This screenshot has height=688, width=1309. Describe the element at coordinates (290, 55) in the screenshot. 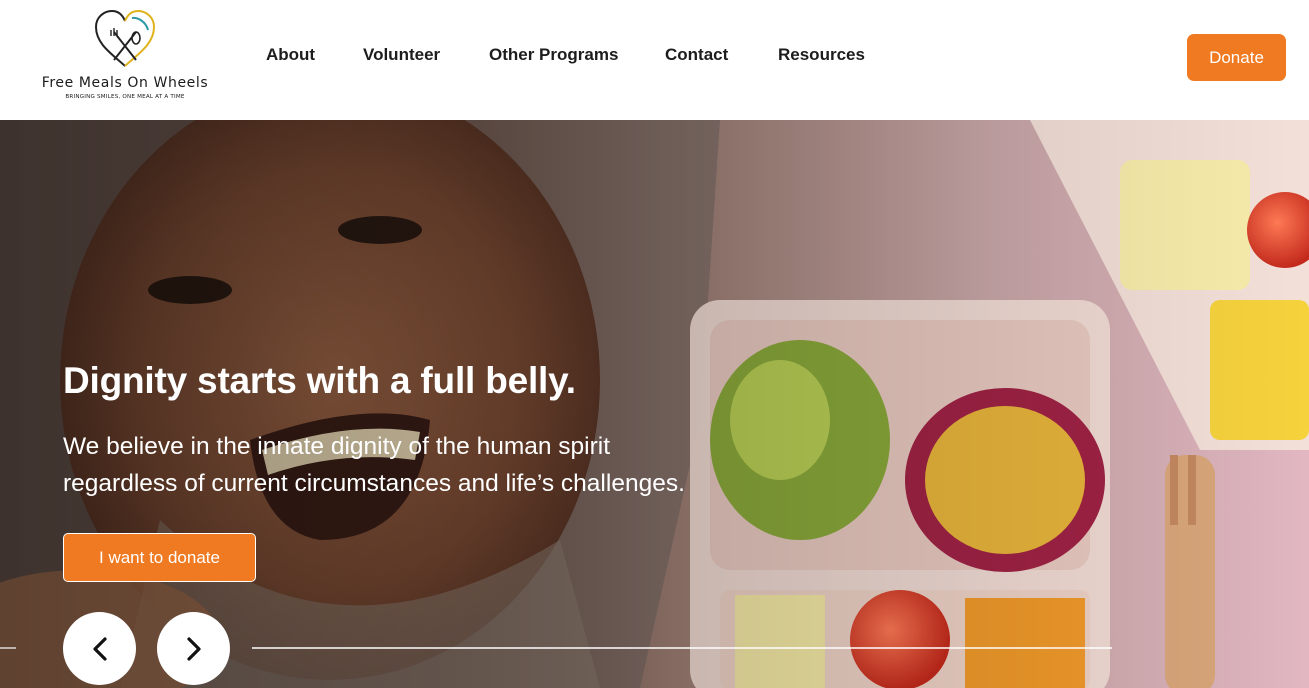

I see `nav-about: About` at that location.